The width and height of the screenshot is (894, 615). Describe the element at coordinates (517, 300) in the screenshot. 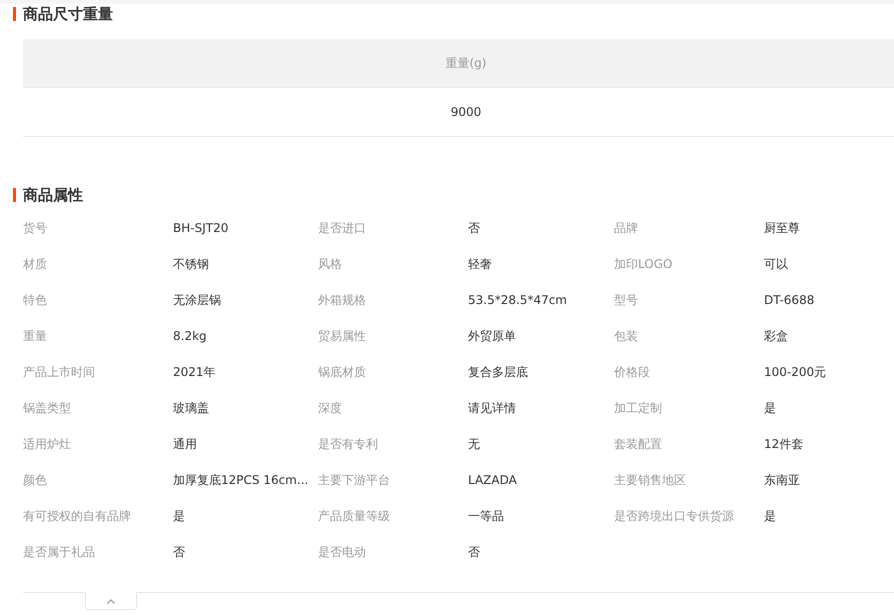

I see `attribute-value: 53.5*28.5*47cm` at that location.